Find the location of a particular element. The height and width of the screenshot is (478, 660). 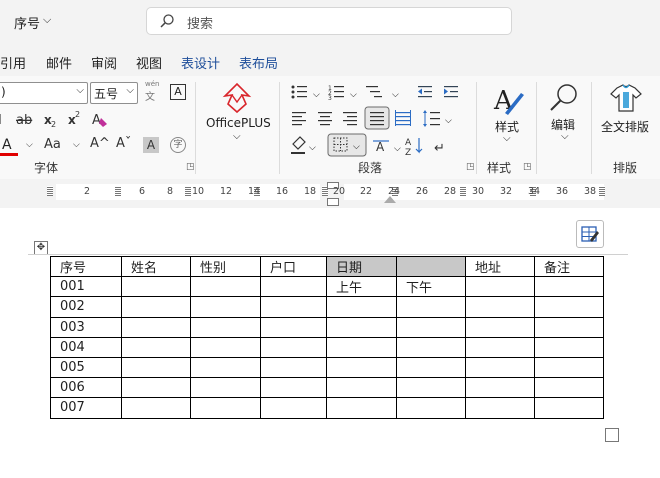

tab-view: 视图 is located at coordinates (149, 62).